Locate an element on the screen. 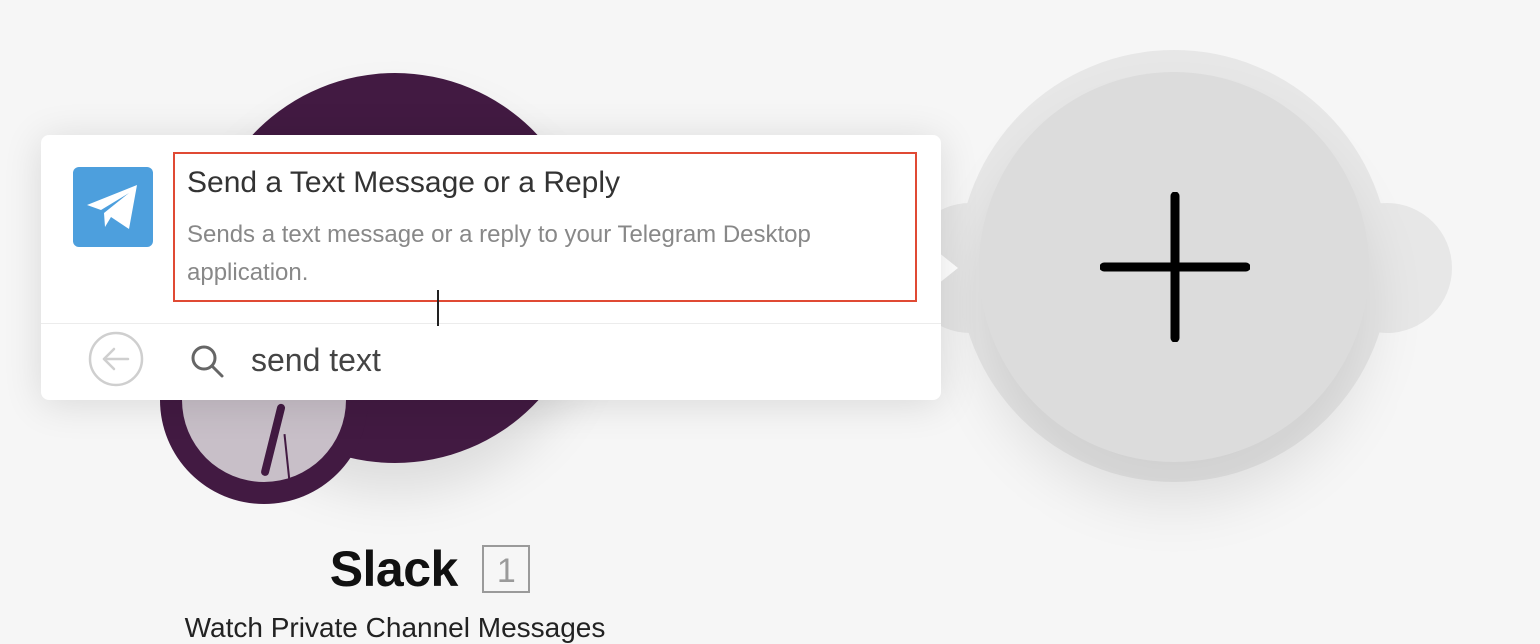  module-app-name: Slack is located at coordinates (394, 569).